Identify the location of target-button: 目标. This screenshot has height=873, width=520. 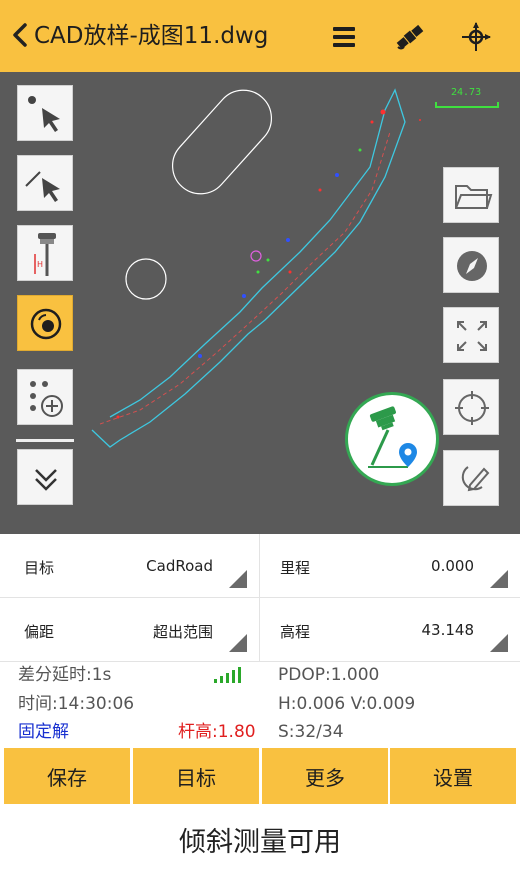
(196, 776).